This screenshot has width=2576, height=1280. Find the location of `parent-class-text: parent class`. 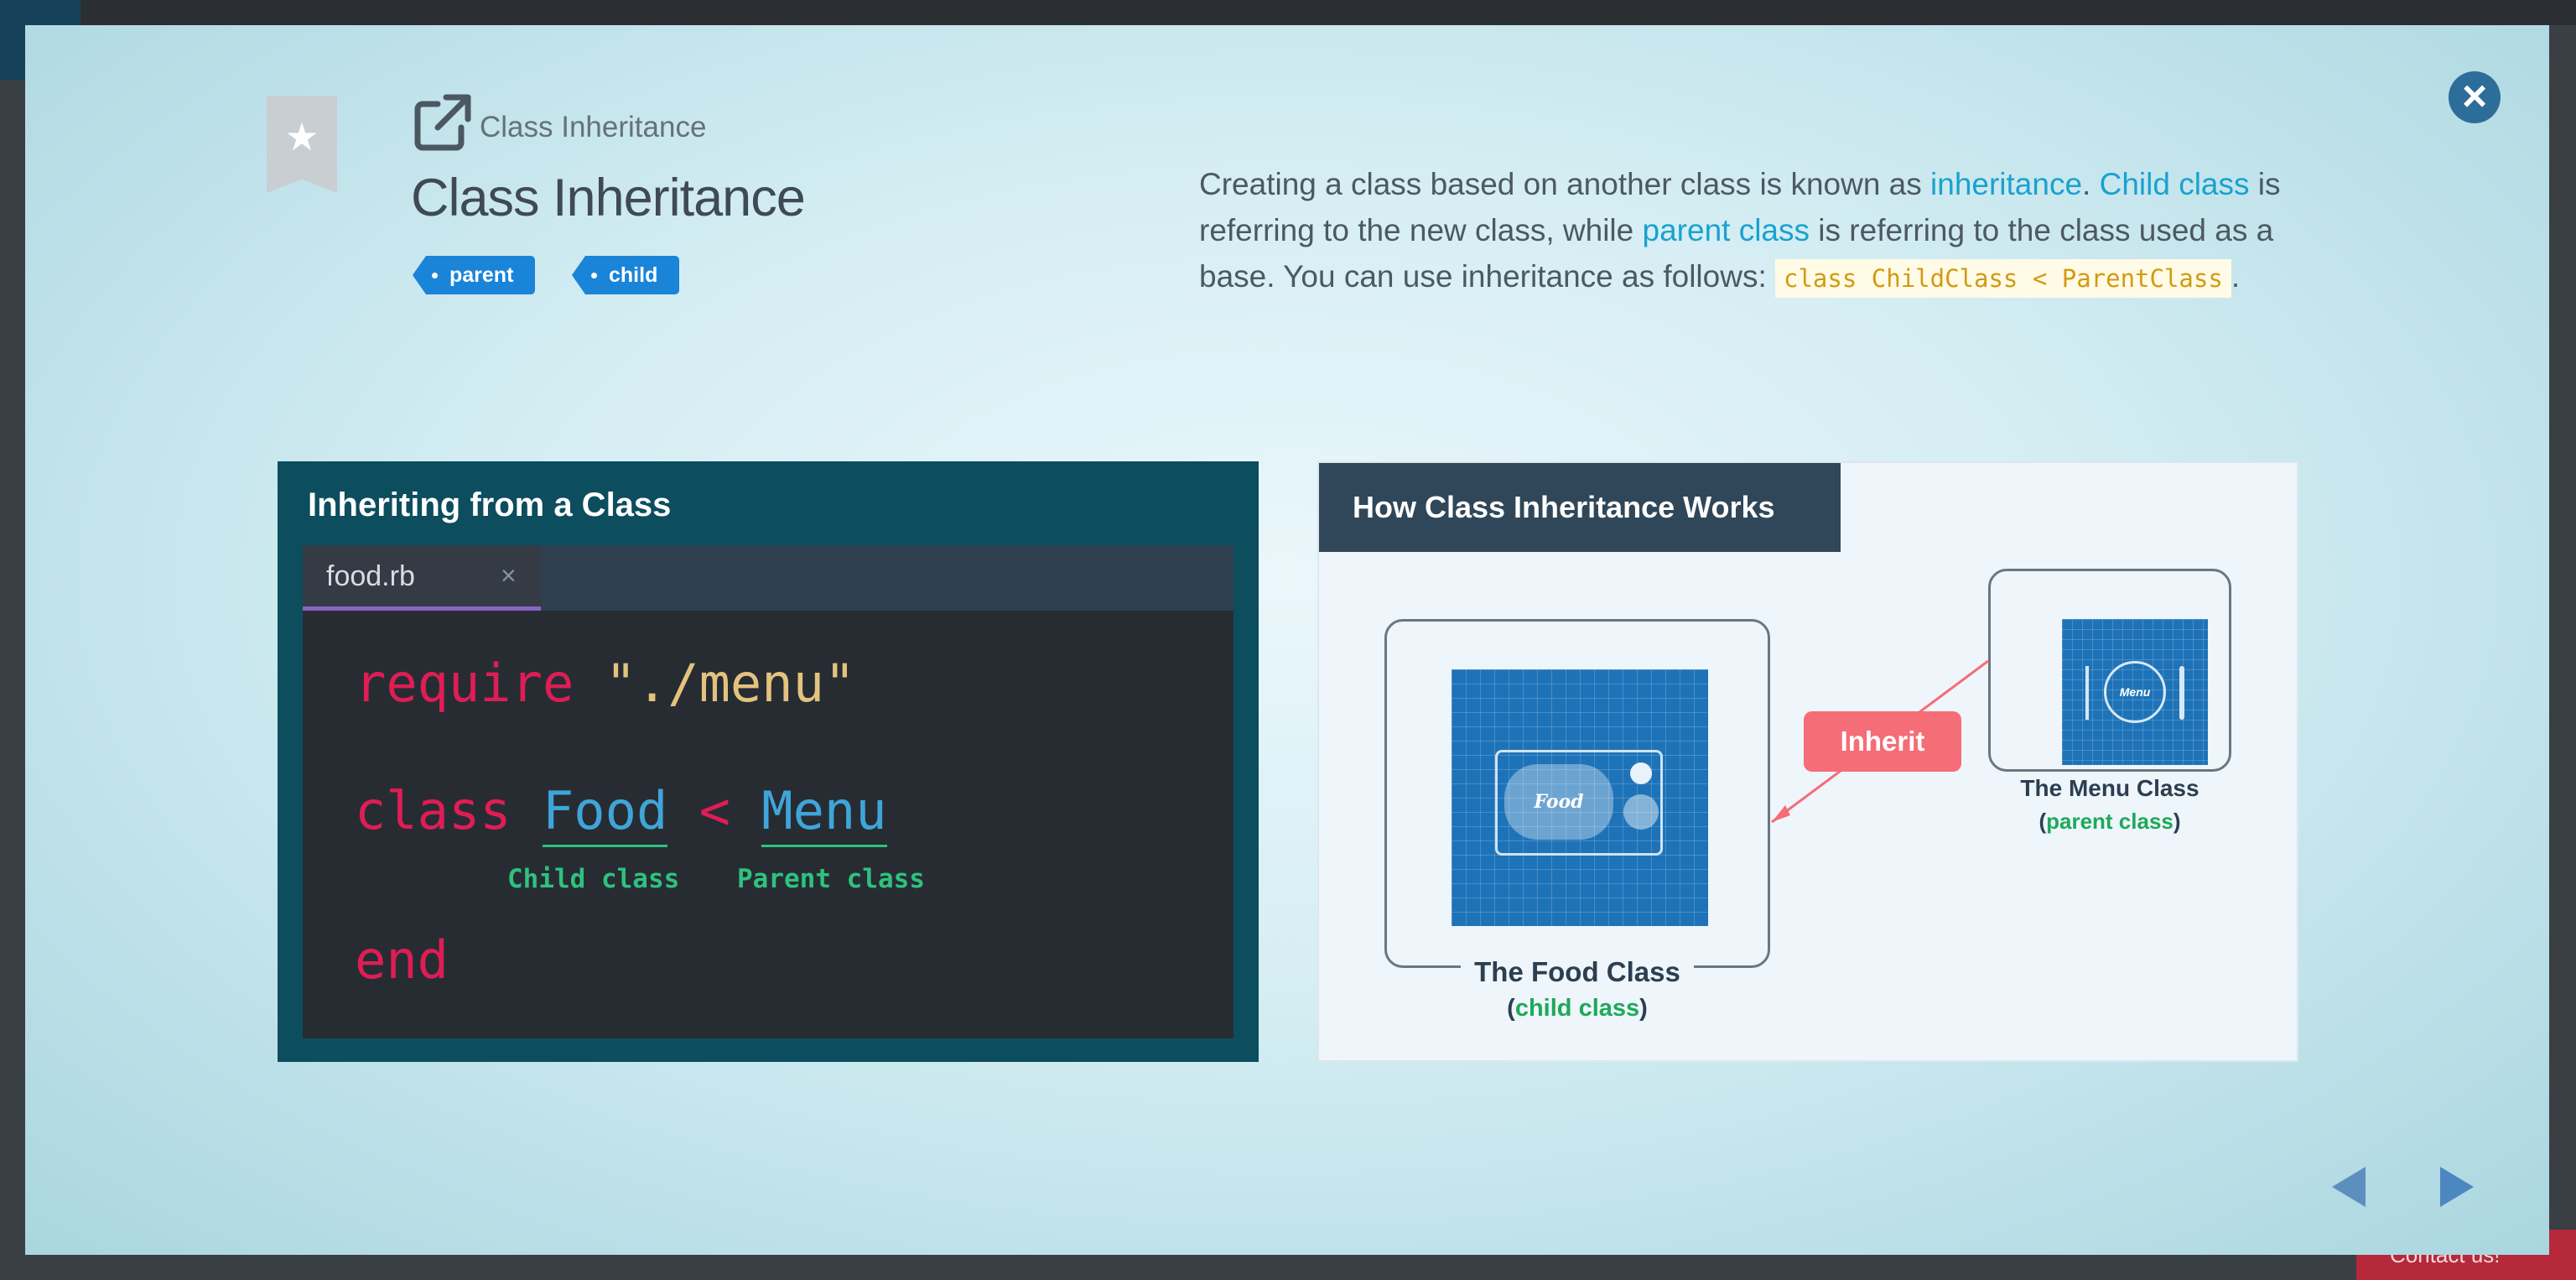

parent-class-text: parent class is located at coordinates (2110, 821).